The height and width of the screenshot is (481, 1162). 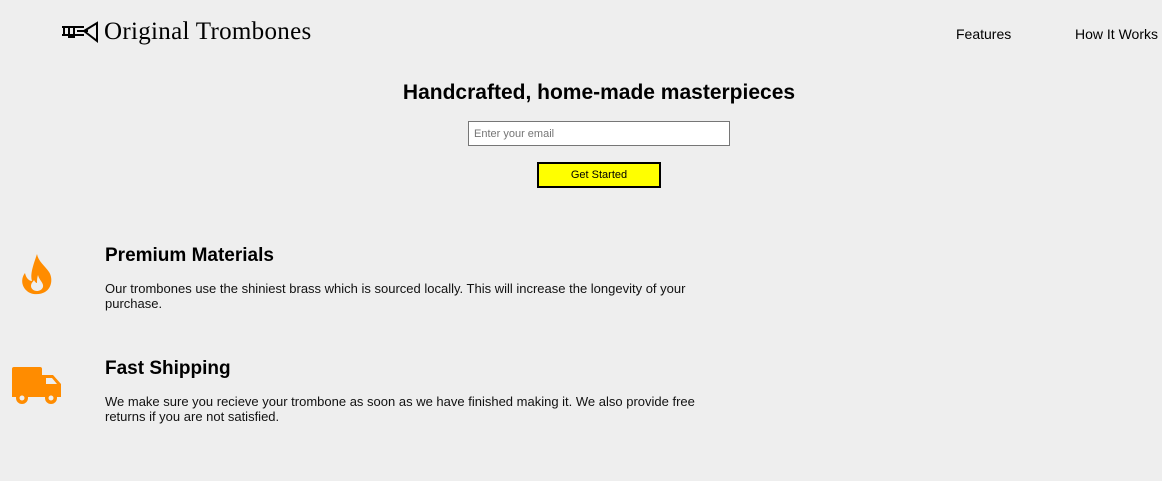 What do you see at coordinates (37, 386) in the screenshot?
I see `truck-icon` at bounding box center [37, 386].